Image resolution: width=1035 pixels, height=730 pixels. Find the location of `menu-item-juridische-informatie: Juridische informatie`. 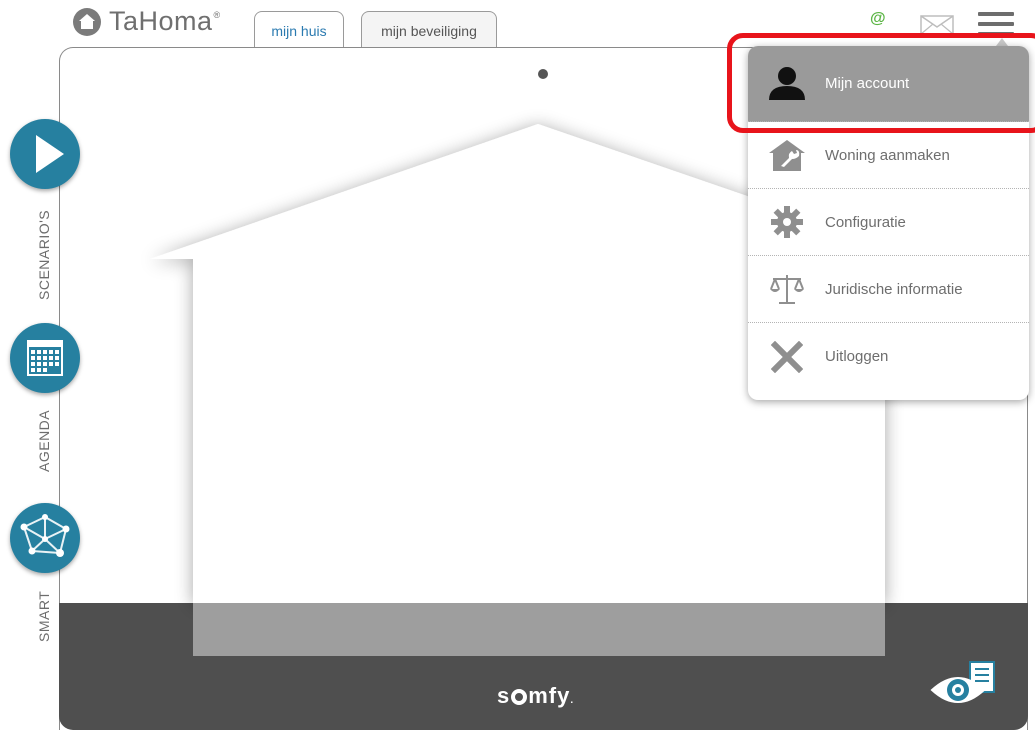

menu-item-juridische-informatie: Juridische informatie is located at coordinates (888, 289).